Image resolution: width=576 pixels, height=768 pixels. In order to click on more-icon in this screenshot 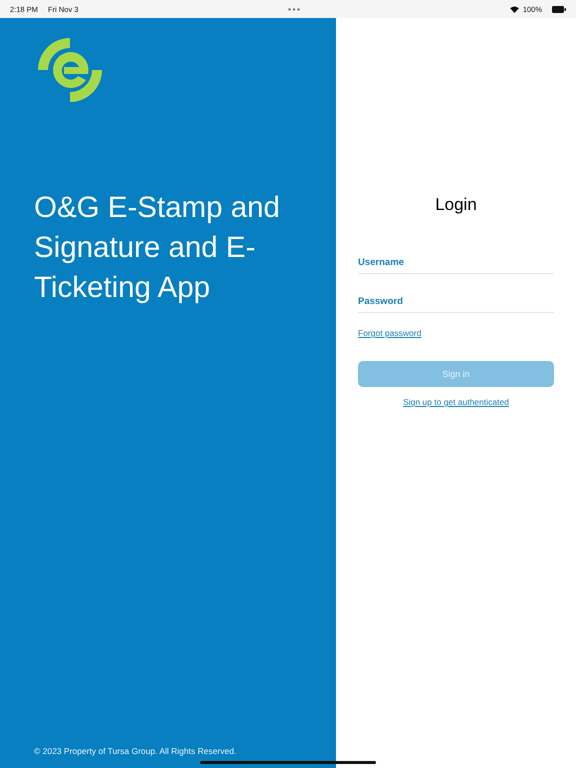, I will do `click(294, 9)`.